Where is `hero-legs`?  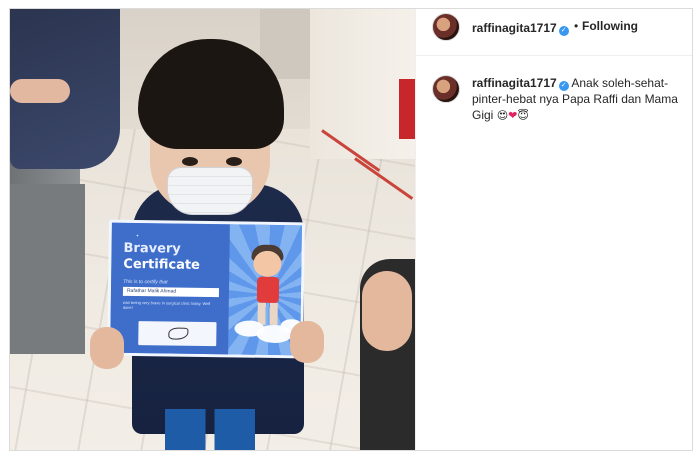 hero-legs is located at coordinates (267, 314).